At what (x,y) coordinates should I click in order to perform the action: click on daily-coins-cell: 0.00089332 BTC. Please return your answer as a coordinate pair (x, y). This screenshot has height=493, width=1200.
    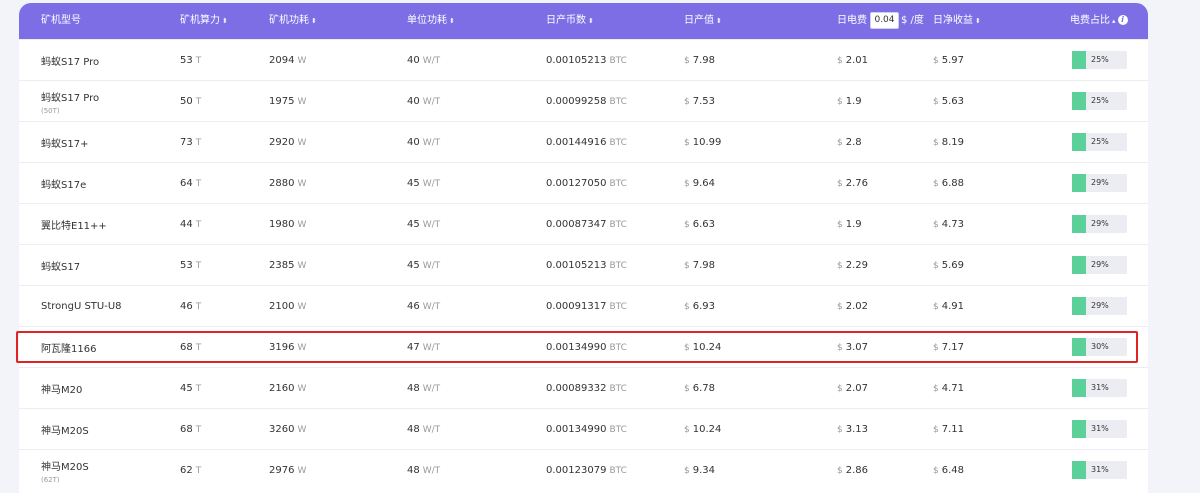
    Looking at the image, I should click on (586, 388).